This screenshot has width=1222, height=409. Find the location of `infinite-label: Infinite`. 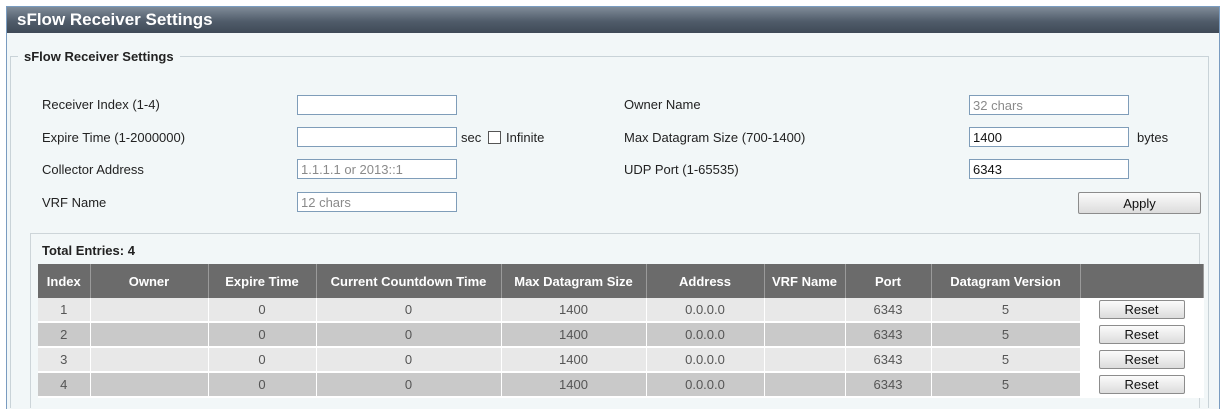

infinite-label: Infinite is located at coordinates (525, 137).